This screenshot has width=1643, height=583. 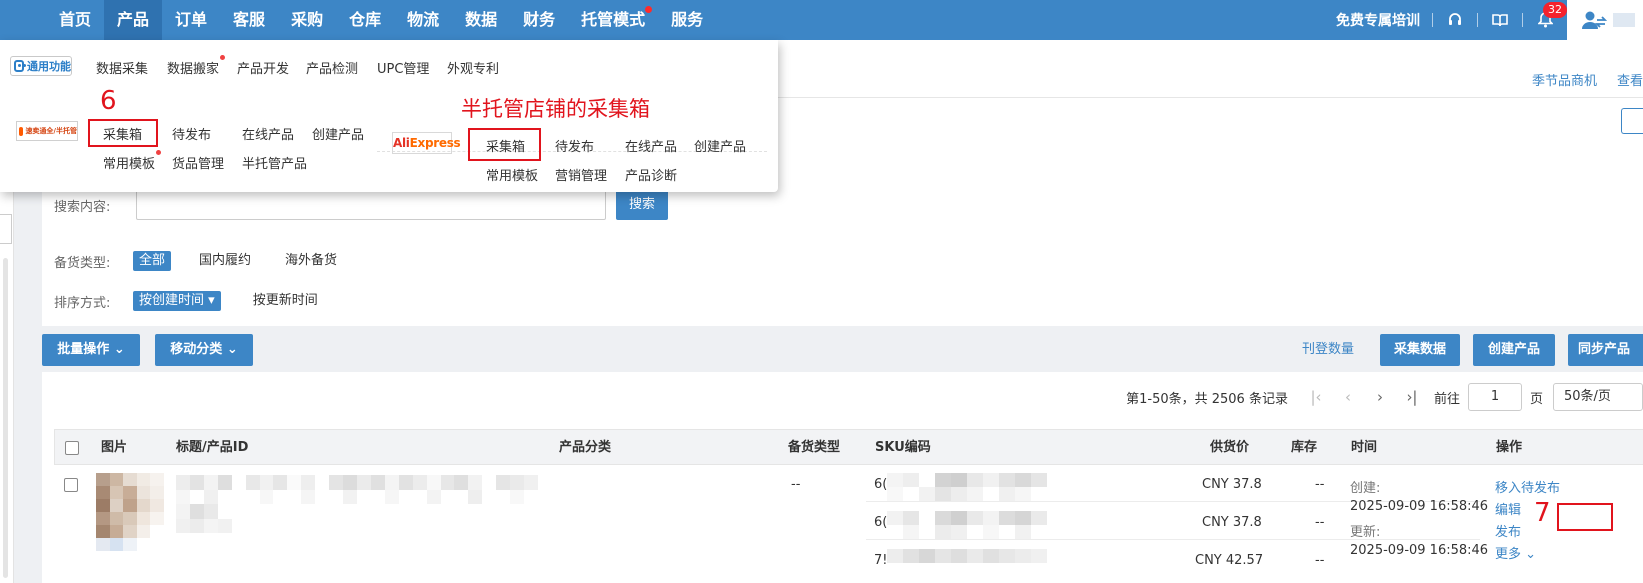 I want to click on sidebar-input-edge, so click(x=6, y=229).